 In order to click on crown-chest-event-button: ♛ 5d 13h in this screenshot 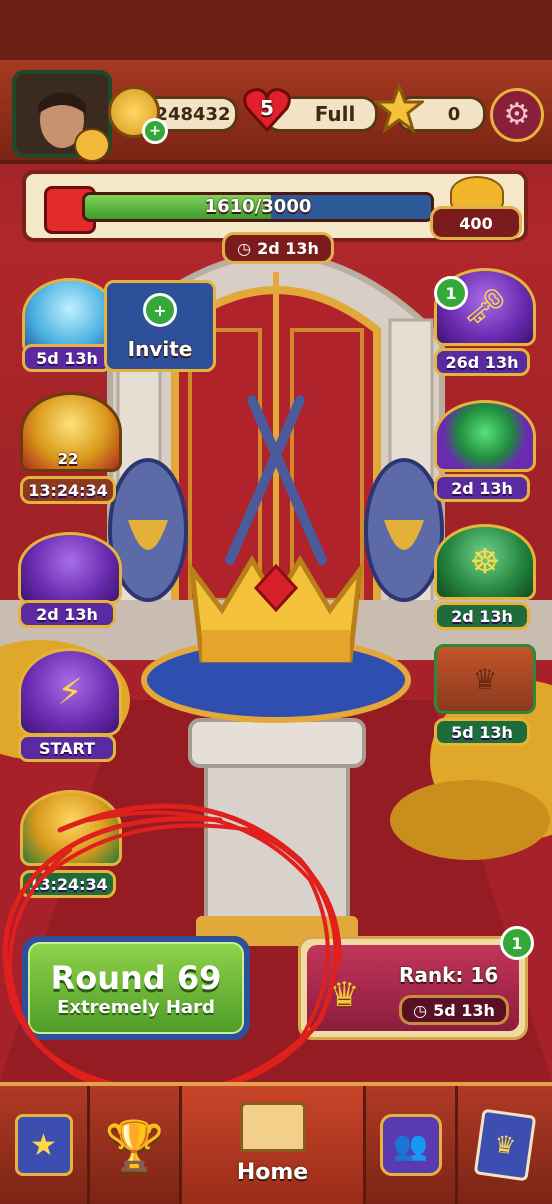, I will do `click(485, 695)`.